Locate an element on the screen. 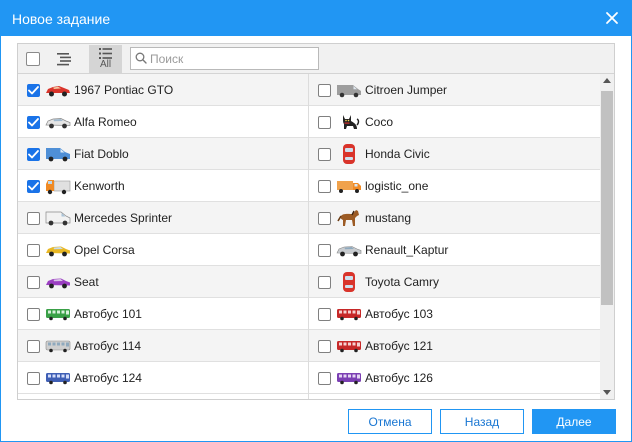 This screenshot has width=632, height=442. table-row: Opel Corsa Renault_Kaptur is located at coordinates (309, 250).